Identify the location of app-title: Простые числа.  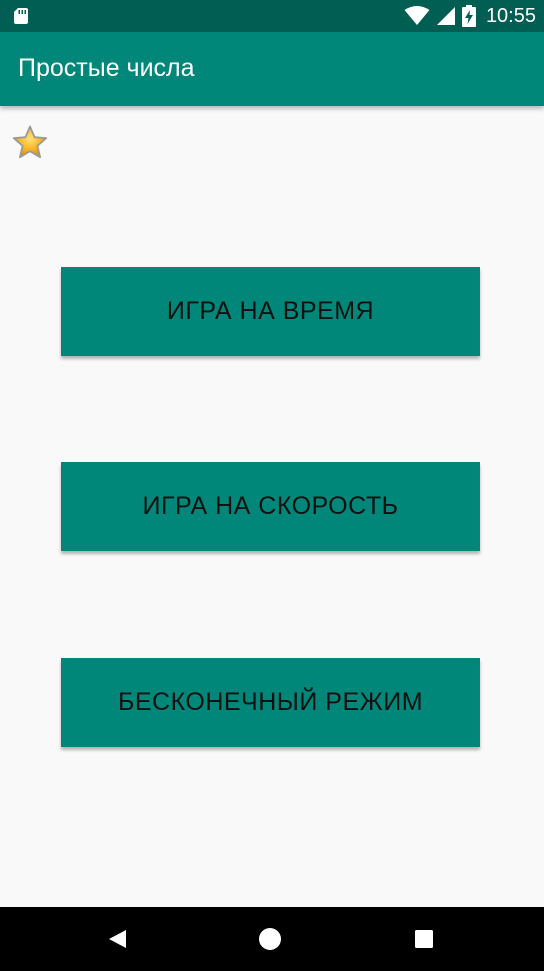
(106, 68).